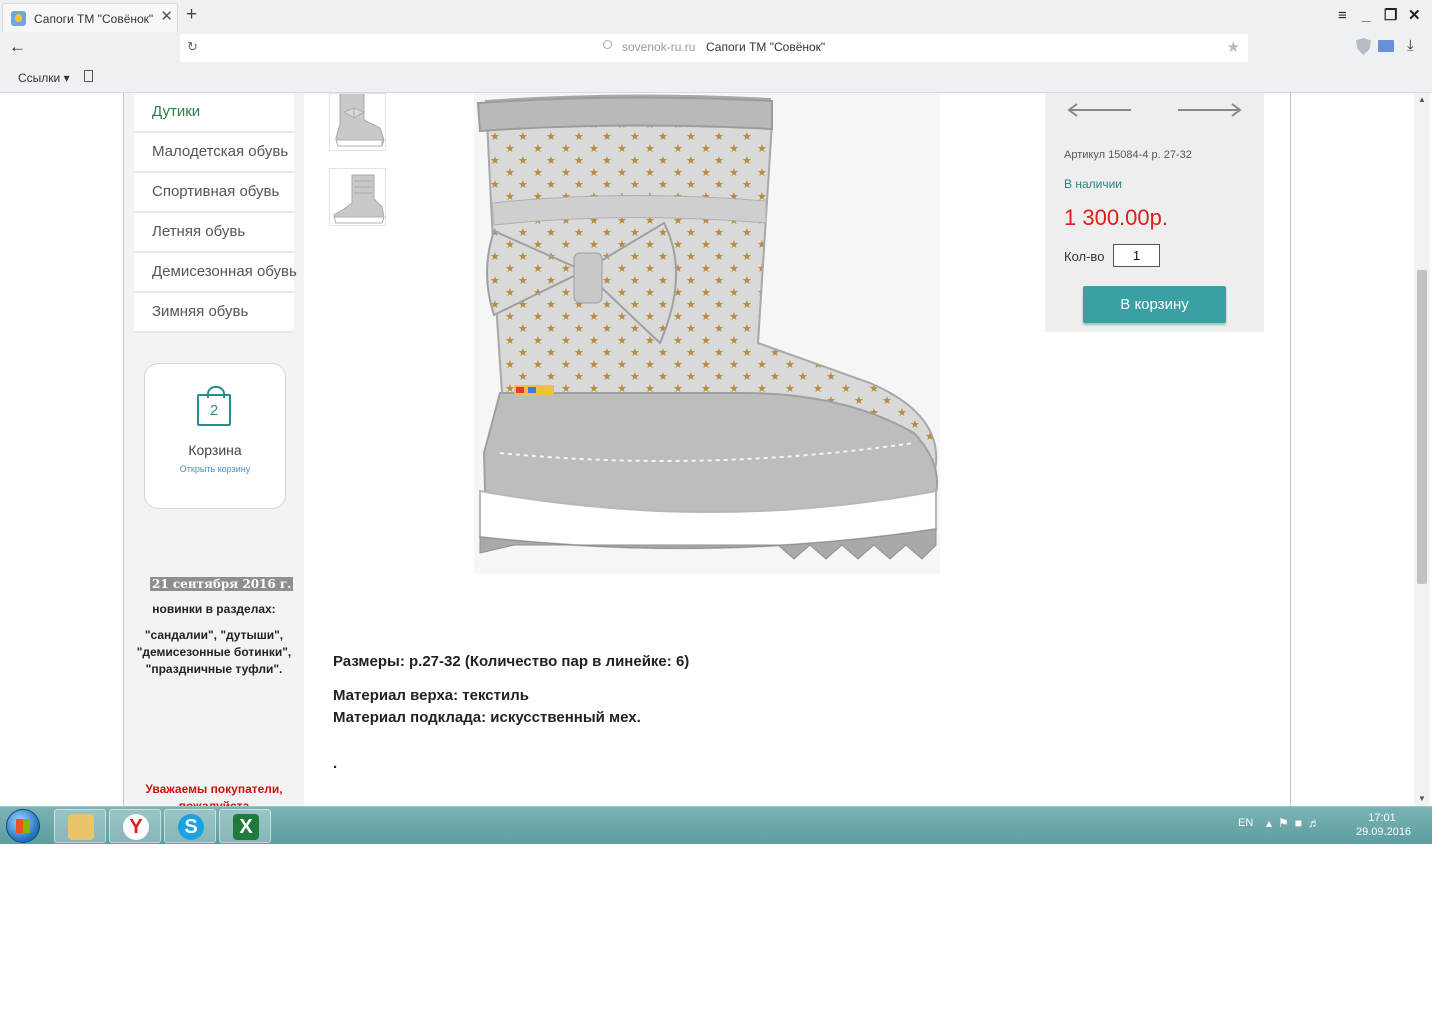  What do you see at coordinates (1384, 832) in the screenshot?
I see `clock-date: 29.09.2016` at bounding box center [1384, 832].